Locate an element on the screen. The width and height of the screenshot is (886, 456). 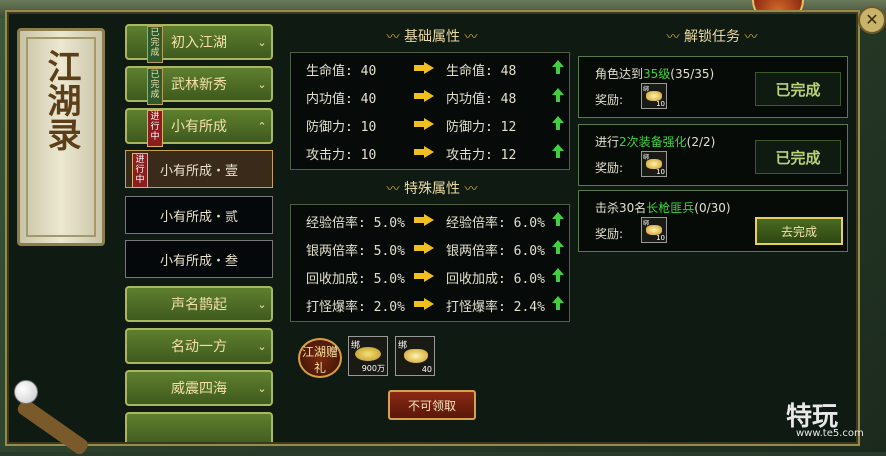
close-button: ✕ is located at coordinates (872, 20).